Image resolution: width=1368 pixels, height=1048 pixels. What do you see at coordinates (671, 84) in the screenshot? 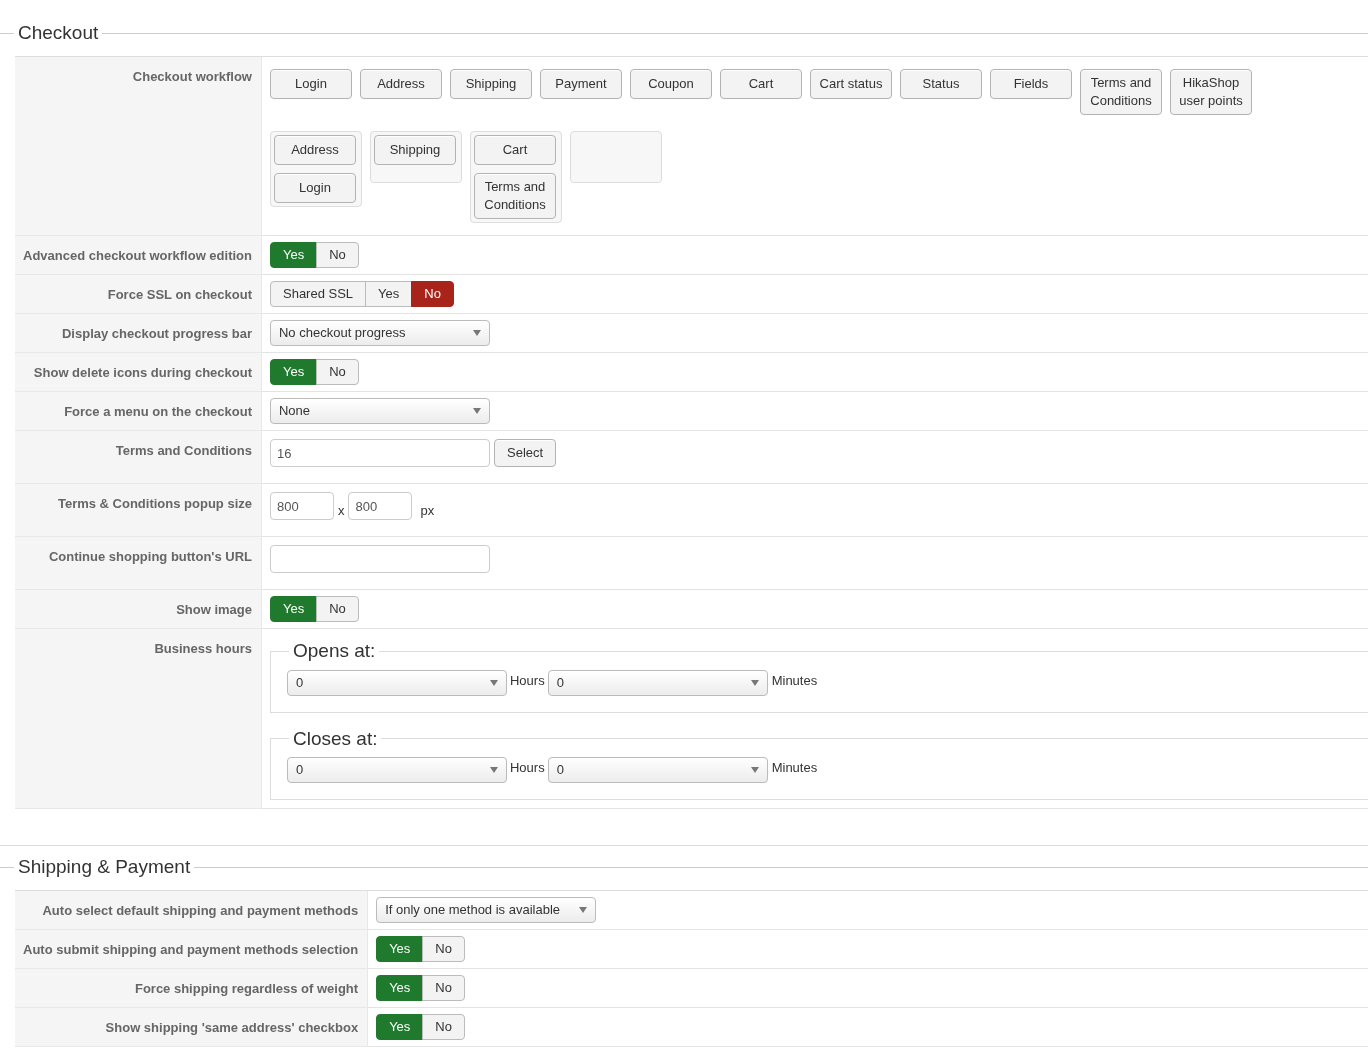
I see `workflow-step-button: Coupon` at bounding box center [671, 84].